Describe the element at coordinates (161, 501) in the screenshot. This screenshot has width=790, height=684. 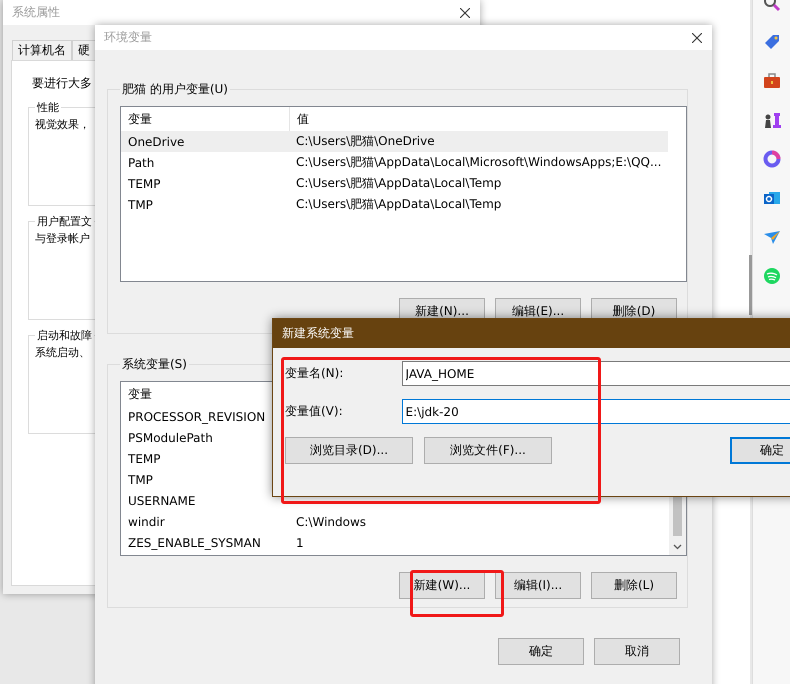
I see `variable-name: USERNAME` at that location.